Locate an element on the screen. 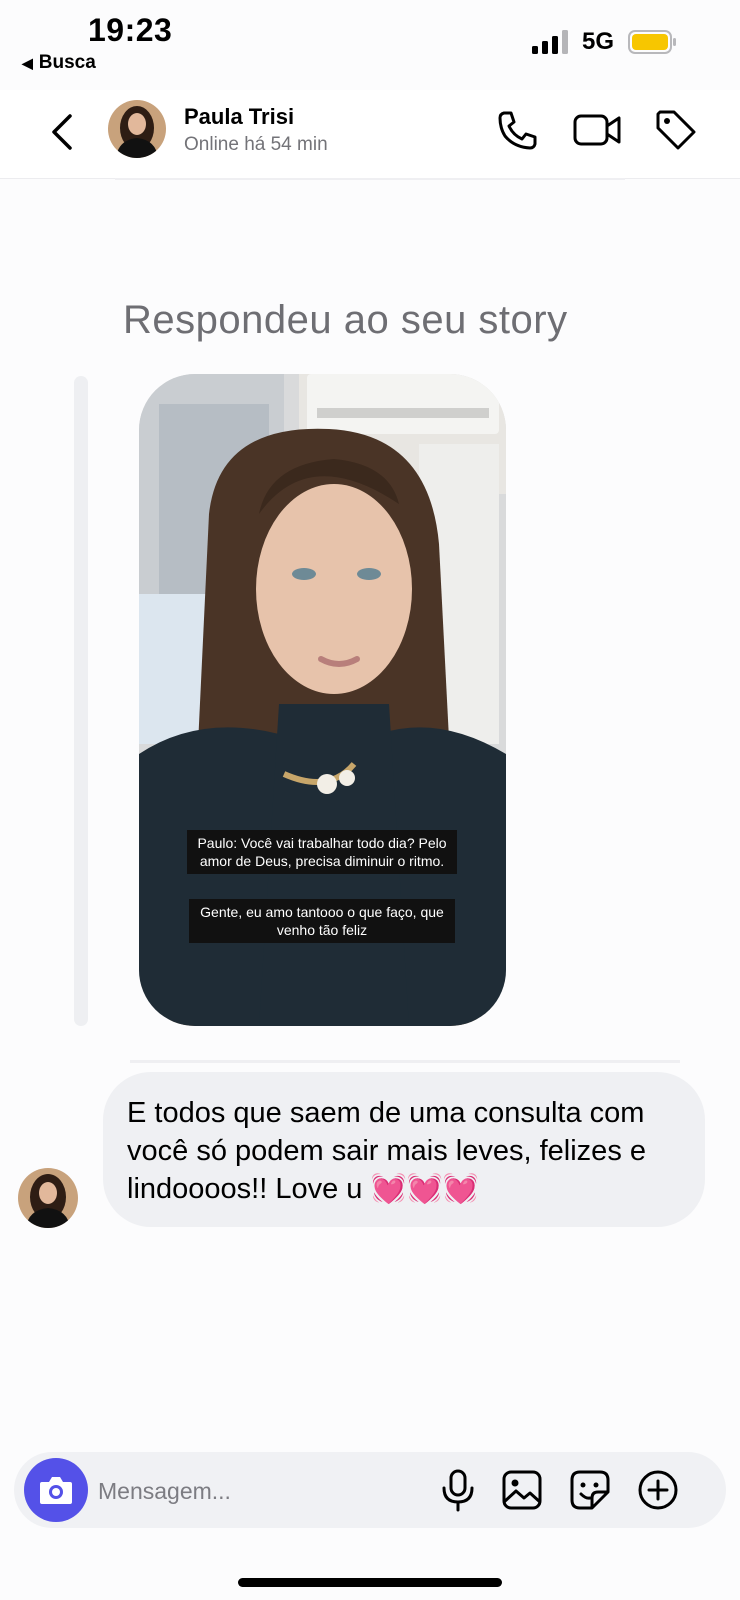 This screenshot has width=740, height=1600. video-camera-icon is located at coordinates (598, 130).